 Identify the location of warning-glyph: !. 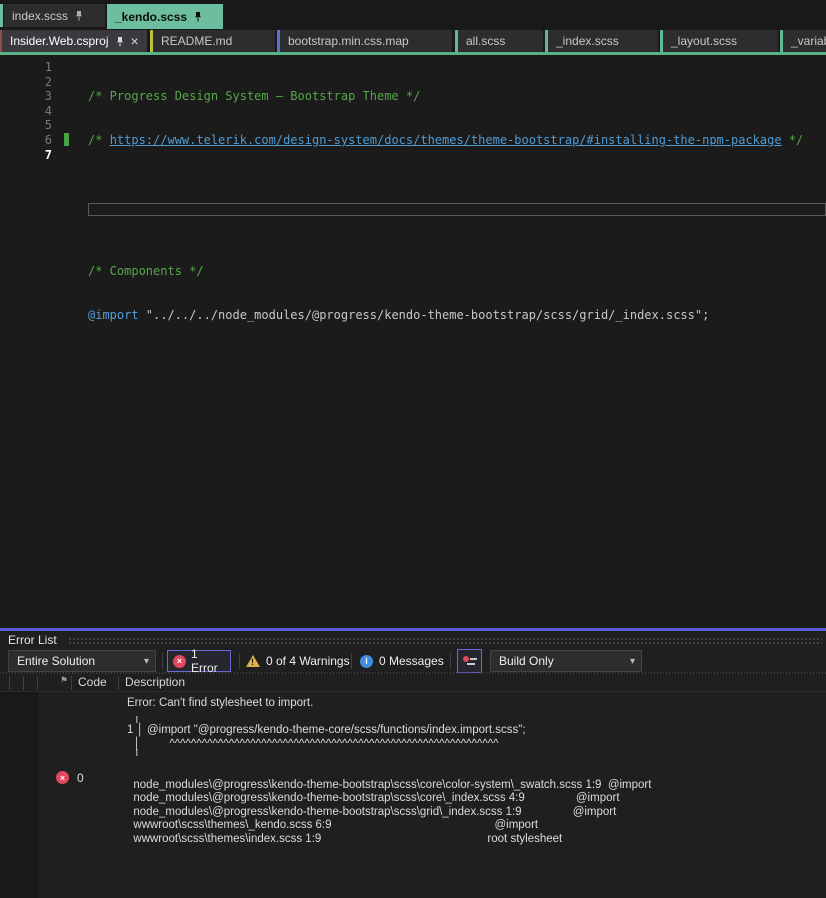
(252, 662).